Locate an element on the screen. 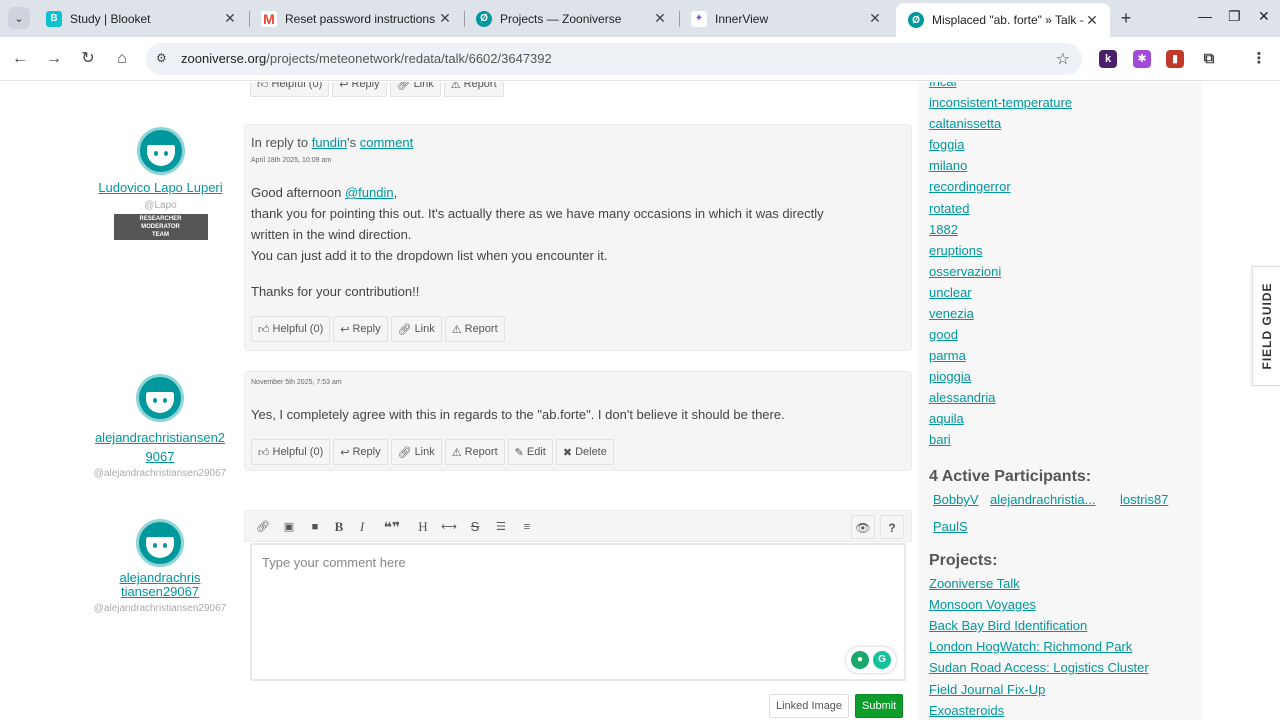 The image size is (1280, 720). tag-link: recordingerror is located at coordinates (970, 186).